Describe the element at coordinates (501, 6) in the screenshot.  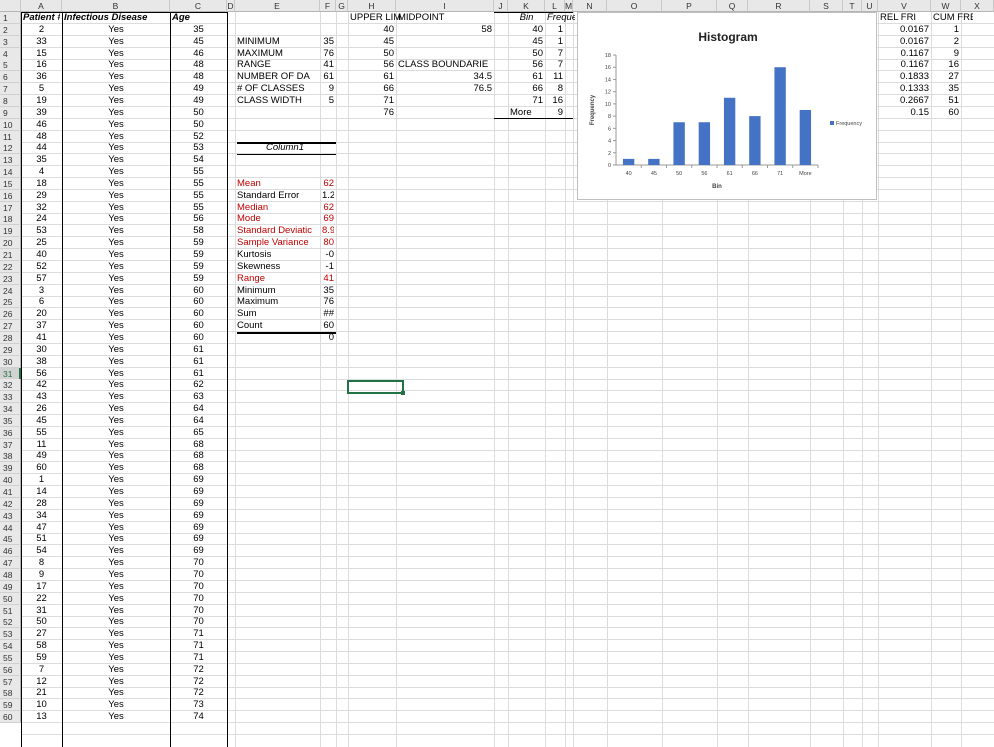
I see `column-header-j: J` at that location.